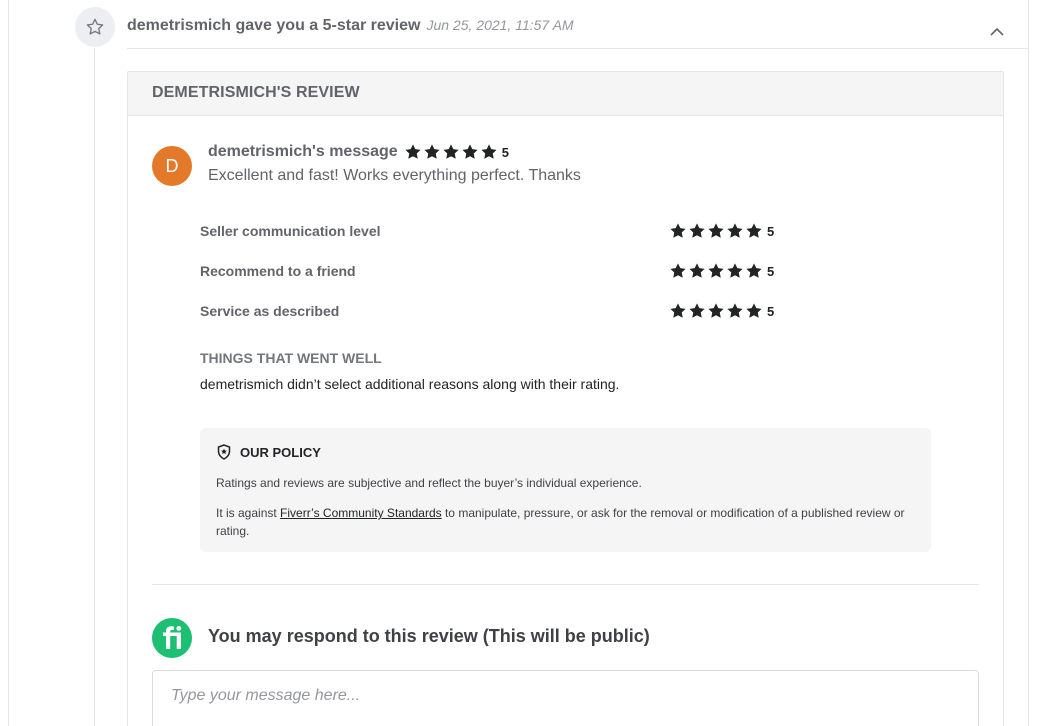 Image resolution: width=1060 pixels, height=726 pixels. Describe the element at coordinates (280, 452) in the screenshot. I see `policy-title: OUR POLICY` at that location.